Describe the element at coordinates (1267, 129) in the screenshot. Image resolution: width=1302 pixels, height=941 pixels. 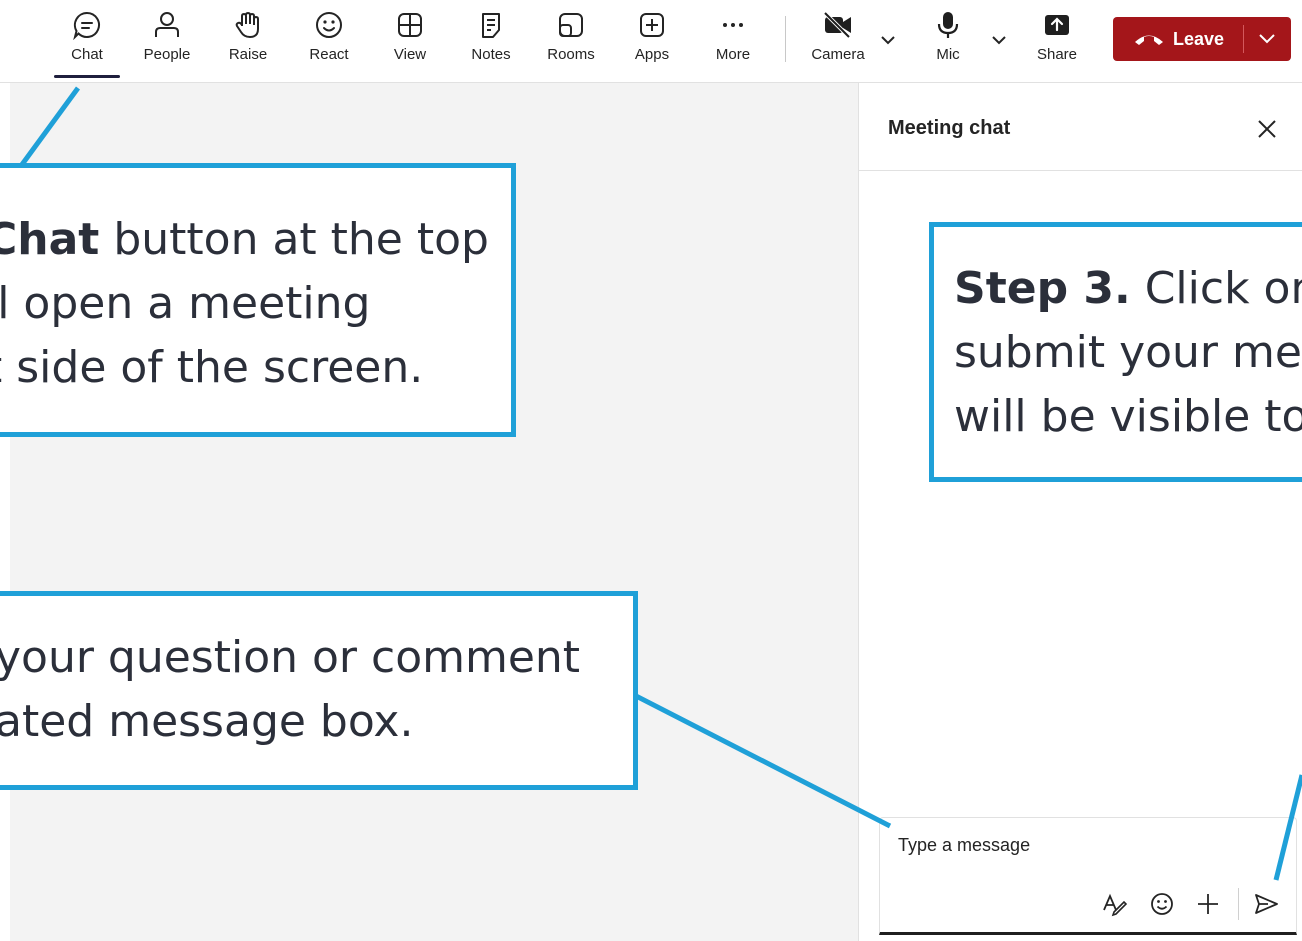
I see `close-icon` at that location.